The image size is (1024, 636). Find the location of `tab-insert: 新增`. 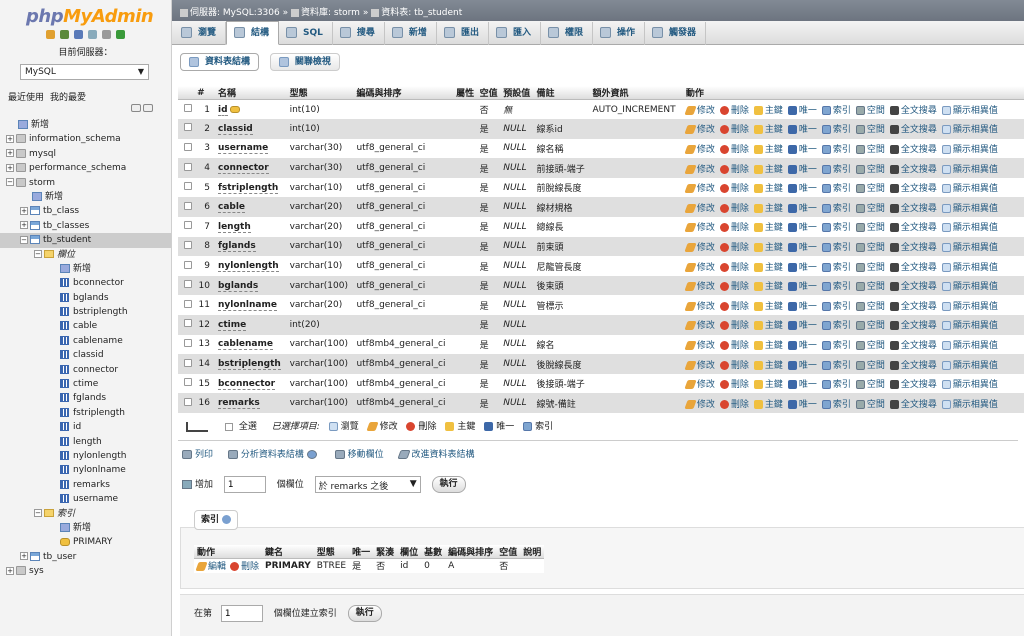

tab-insert: 新增 is located at coordinates (411, 33).